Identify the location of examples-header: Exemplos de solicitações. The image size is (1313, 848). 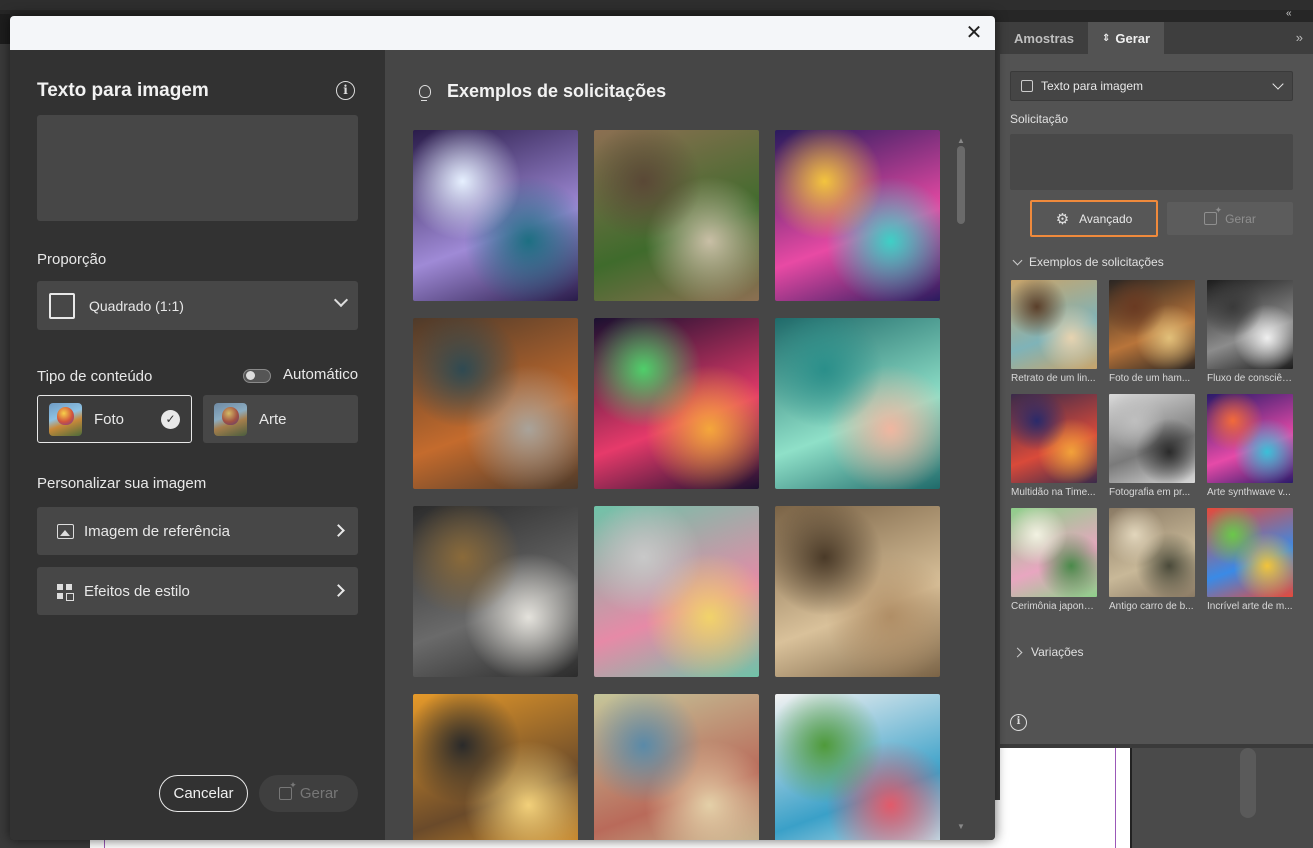
(539, 91).